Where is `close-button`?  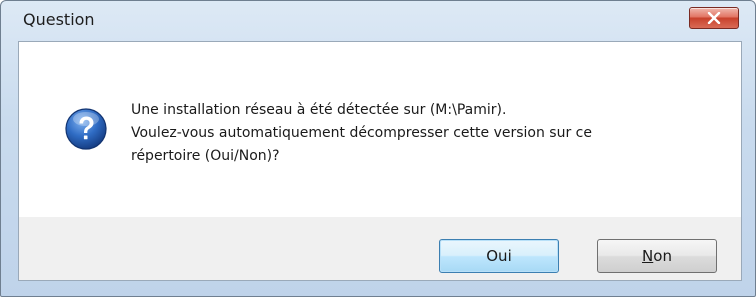 close-button is located at coordinates (714, 18).